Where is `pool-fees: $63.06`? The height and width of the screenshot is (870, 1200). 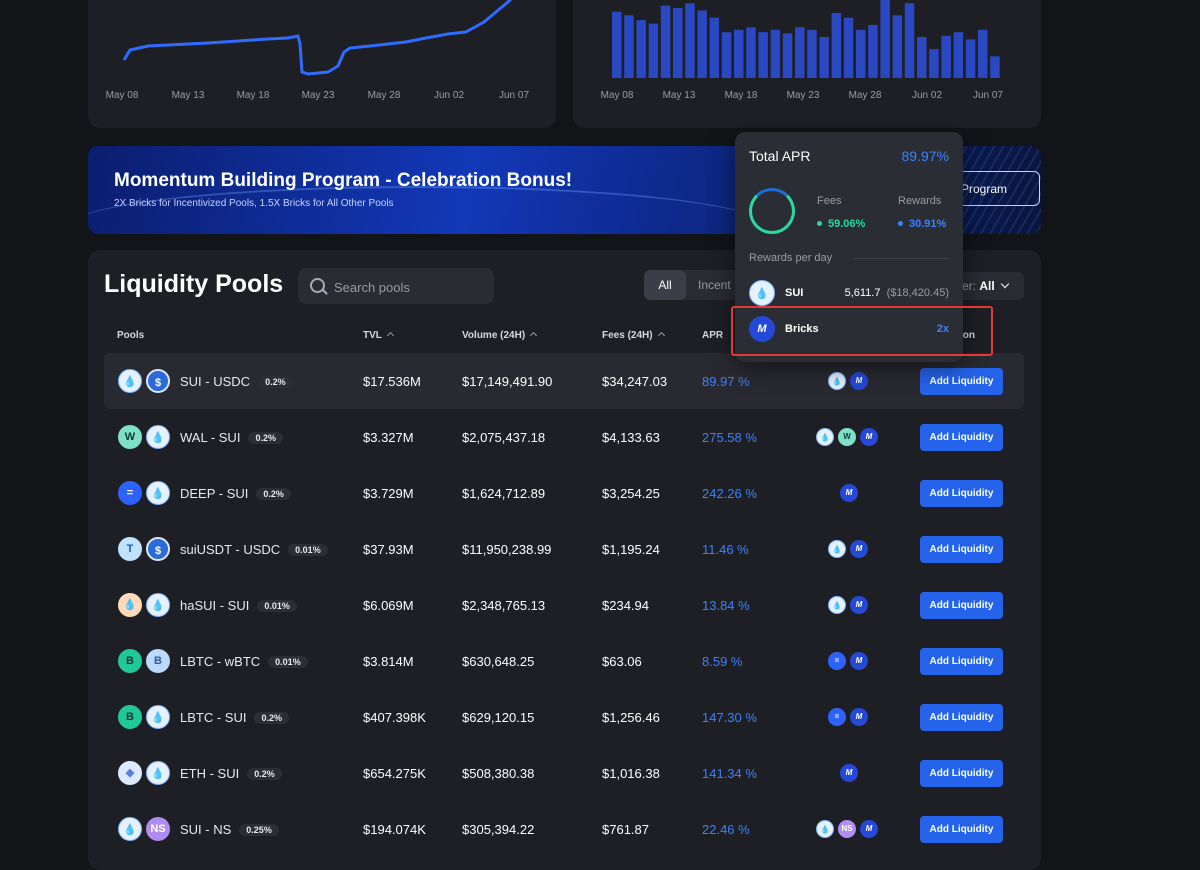 pool-fees: $63.06 is located at coordinates (622, 661).